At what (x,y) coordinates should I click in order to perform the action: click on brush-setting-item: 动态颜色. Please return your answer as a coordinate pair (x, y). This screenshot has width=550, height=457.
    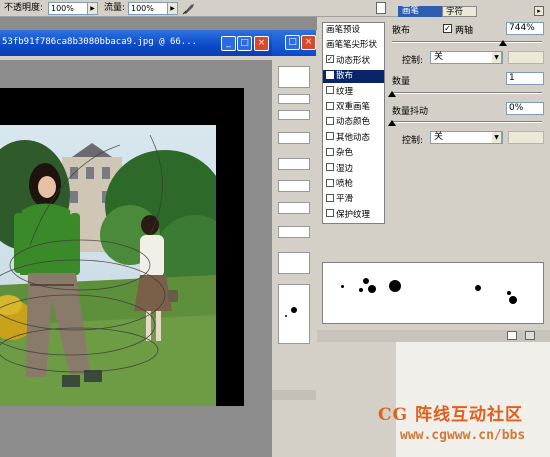
    Looking at the image, I should click on (353, 122).